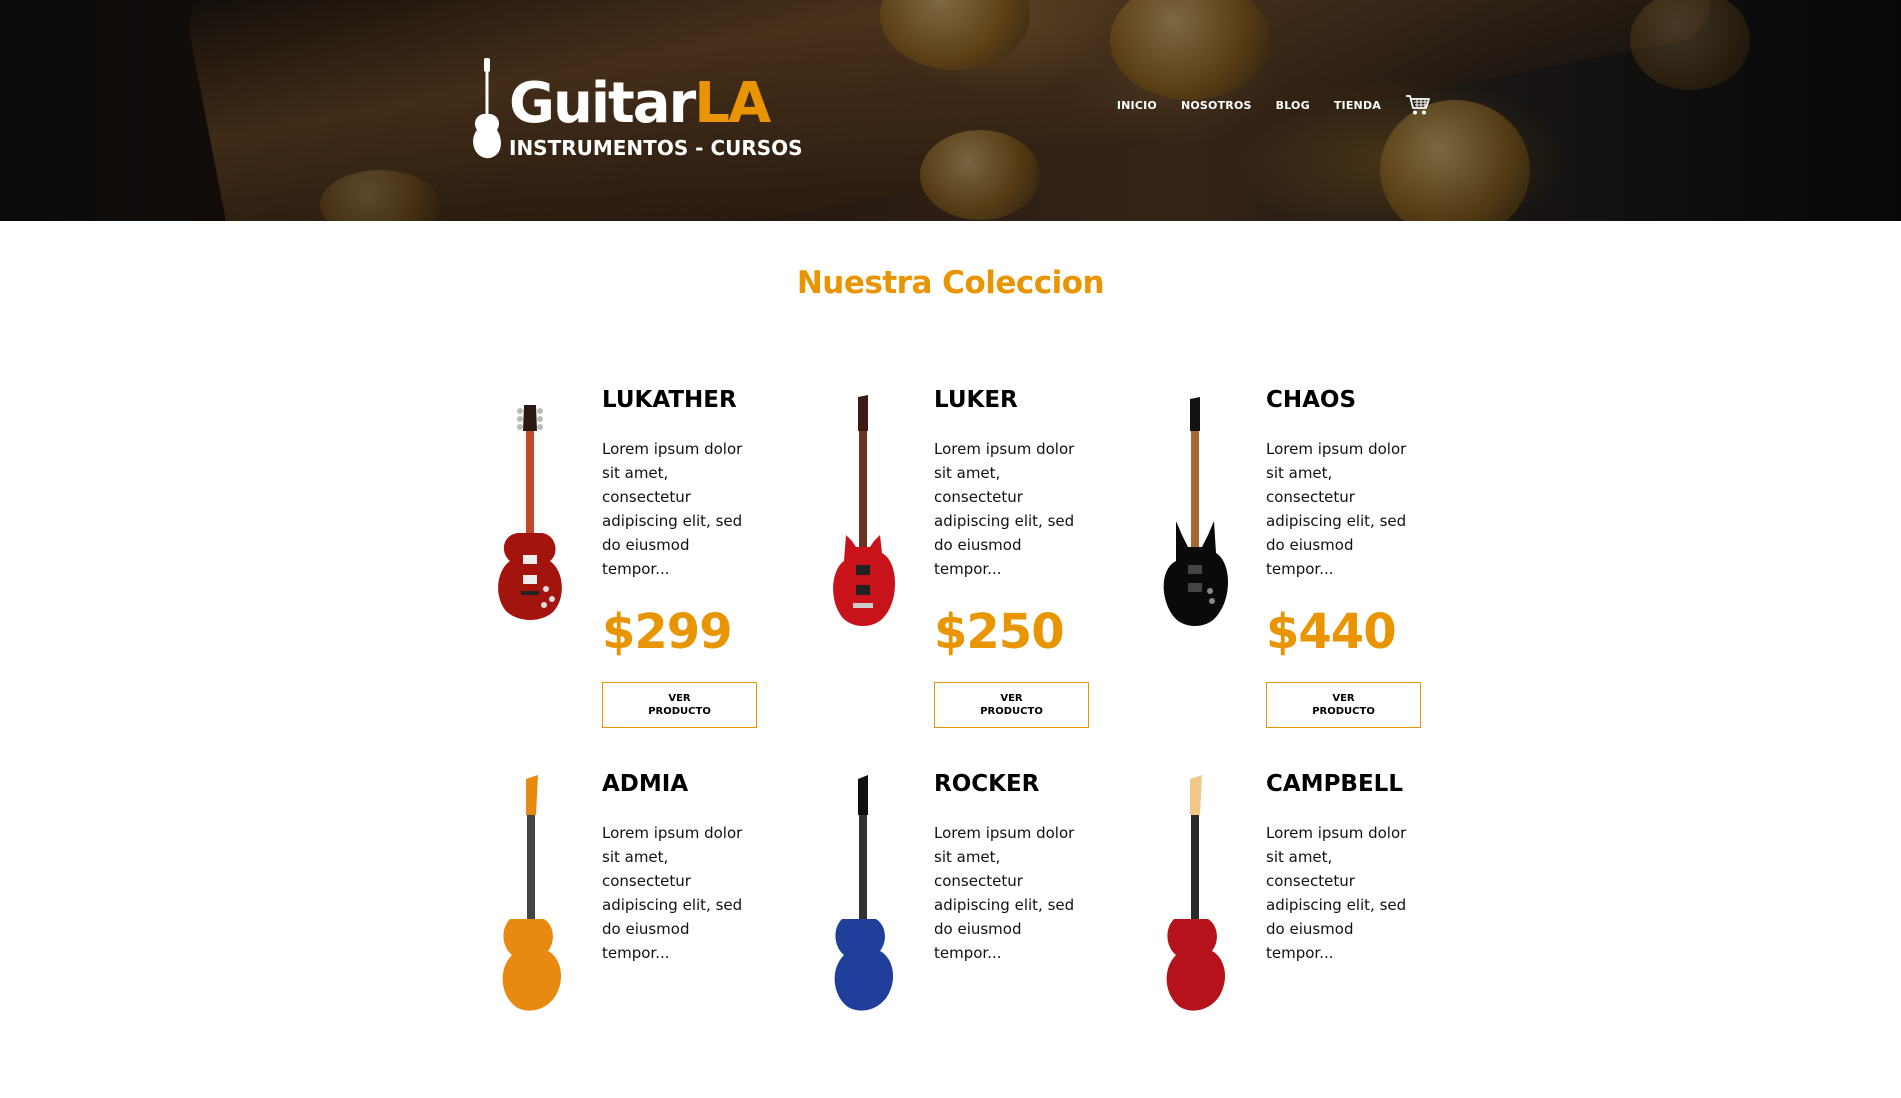 The height and width of the screenshot is (1098, 1901). I want to click on collection-title: Nuestra Coleccion, so click(950, 283).